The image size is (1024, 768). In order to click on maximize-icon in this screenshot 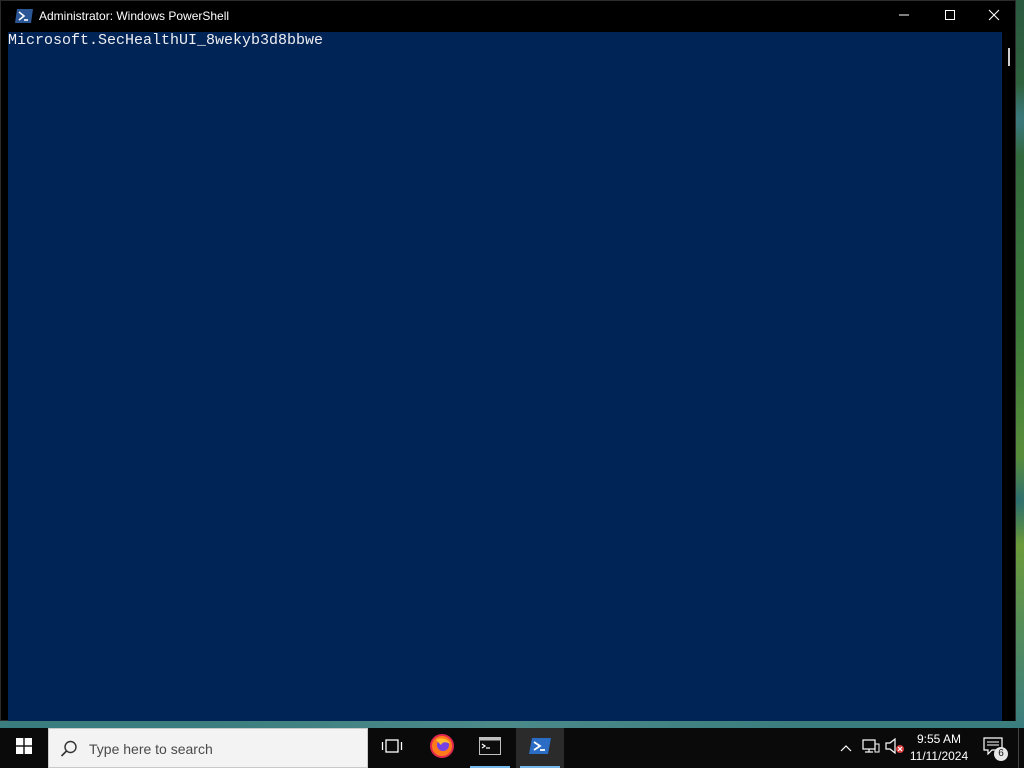, I will do `click(950, 17)`.